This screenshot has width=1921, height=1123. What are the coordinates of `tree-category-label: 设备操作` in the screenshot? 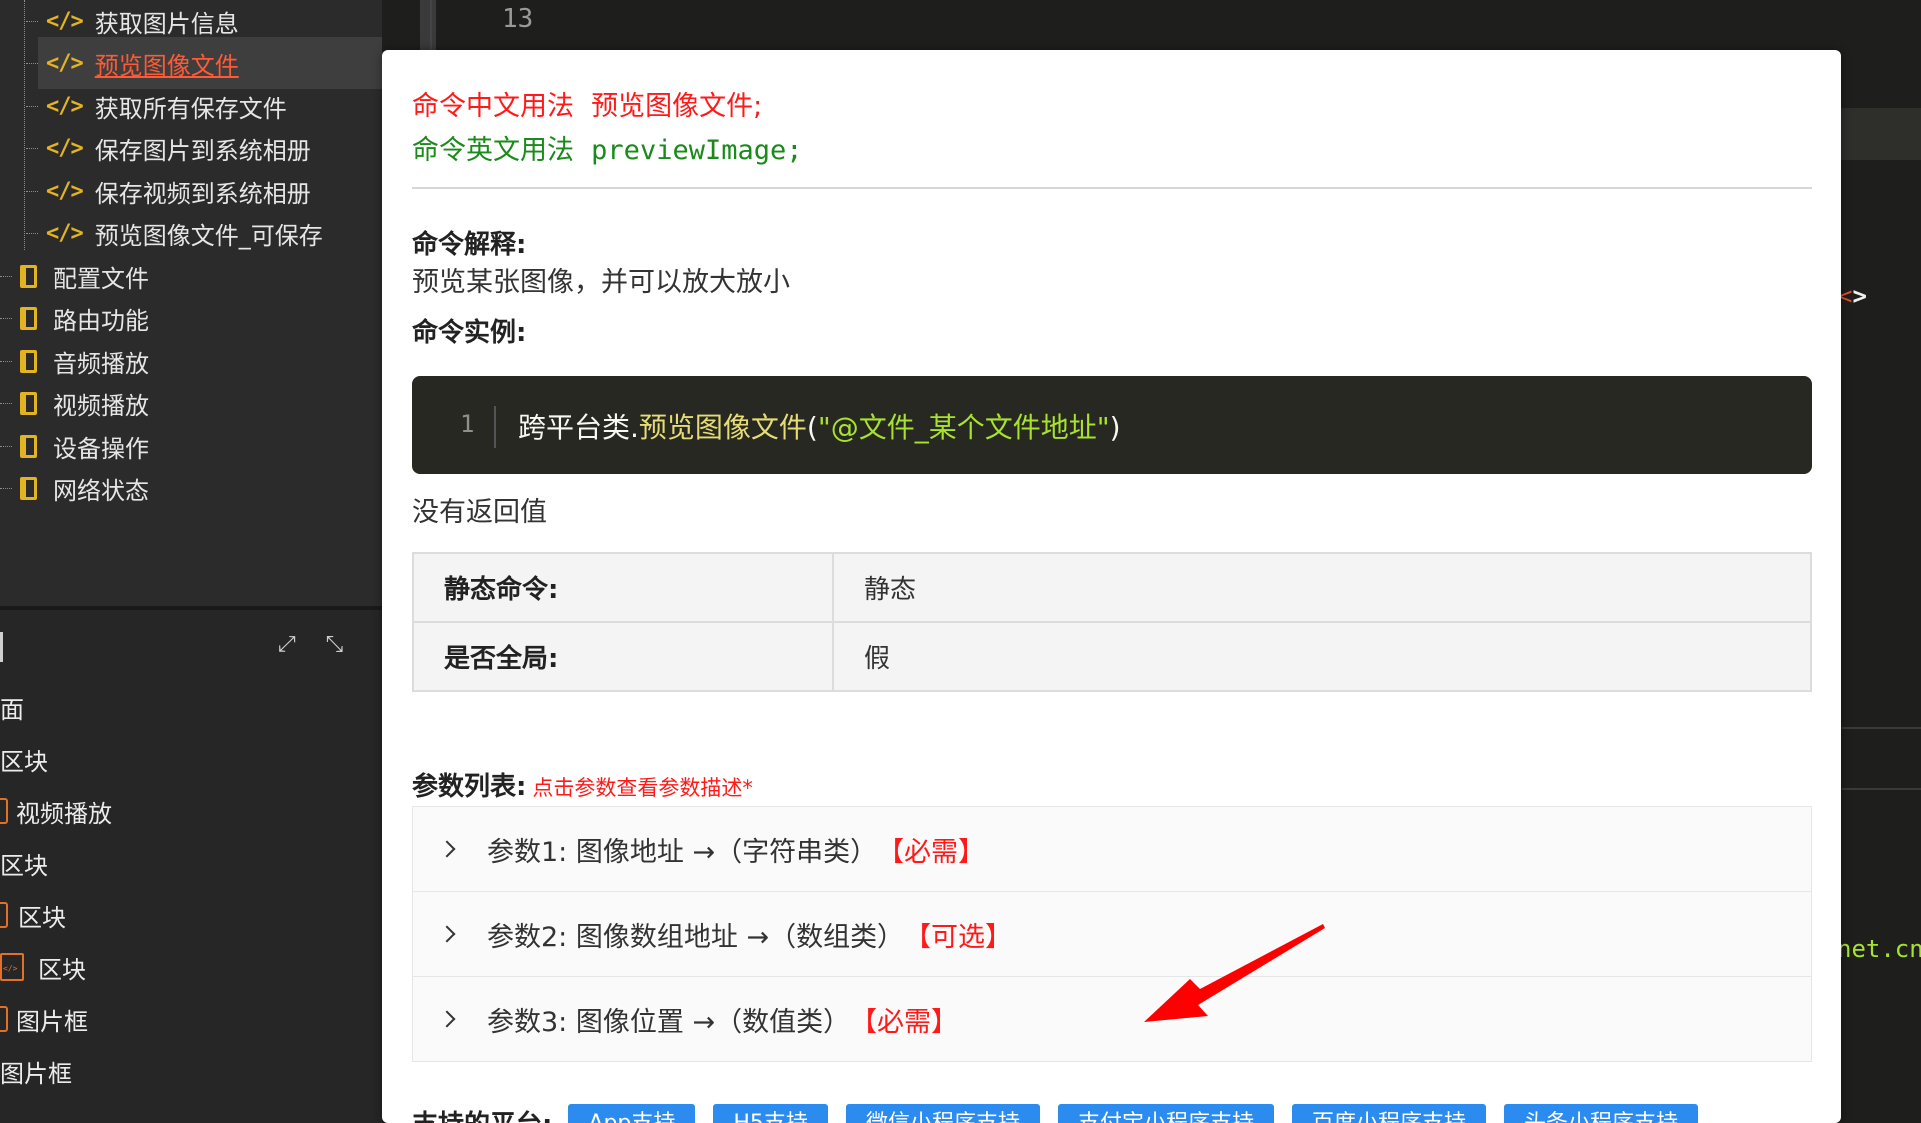 It's located at (101, 448).